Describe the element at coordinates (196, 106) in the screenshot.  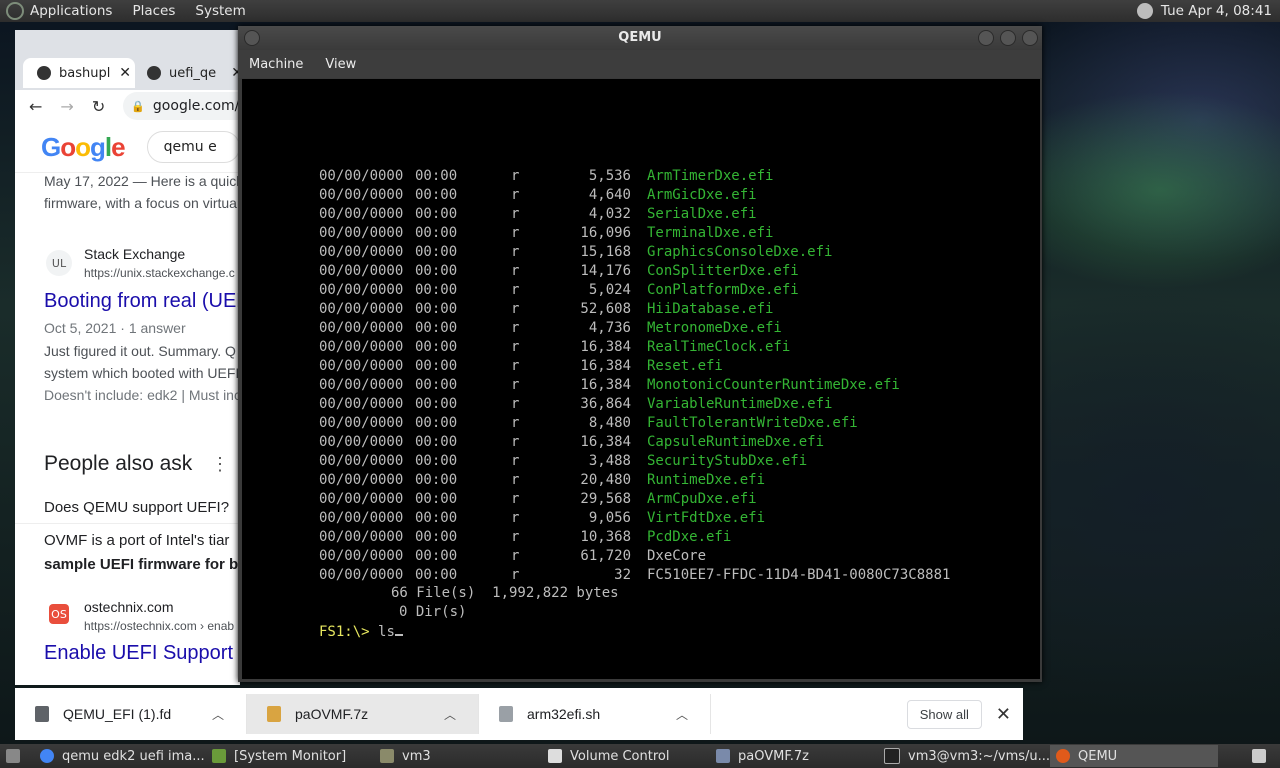
I see `address-text: google.com/` at that location.